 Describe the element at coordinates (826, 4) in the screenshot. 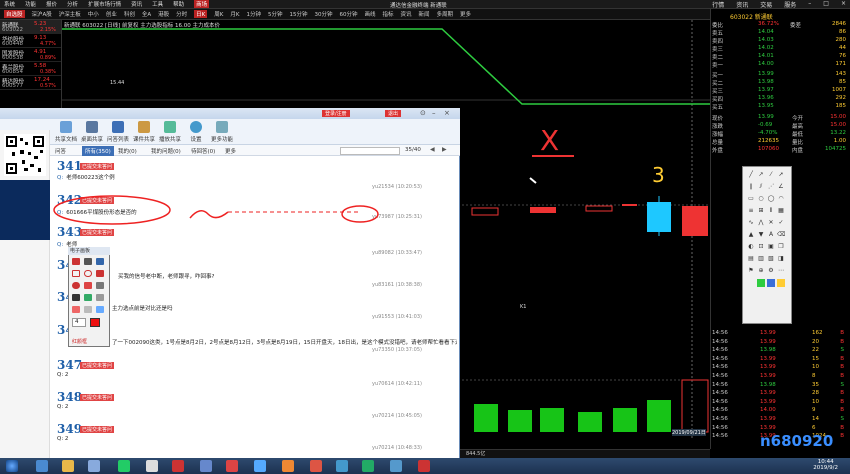

I see `maximize-icon: □` at that location.